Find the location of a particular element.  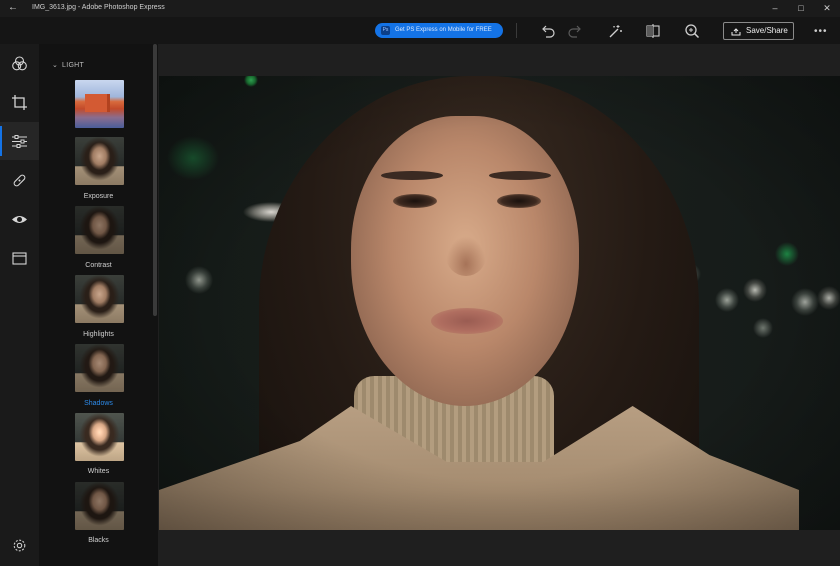

highlights-thumbnail is located at coordinates (99, 299).